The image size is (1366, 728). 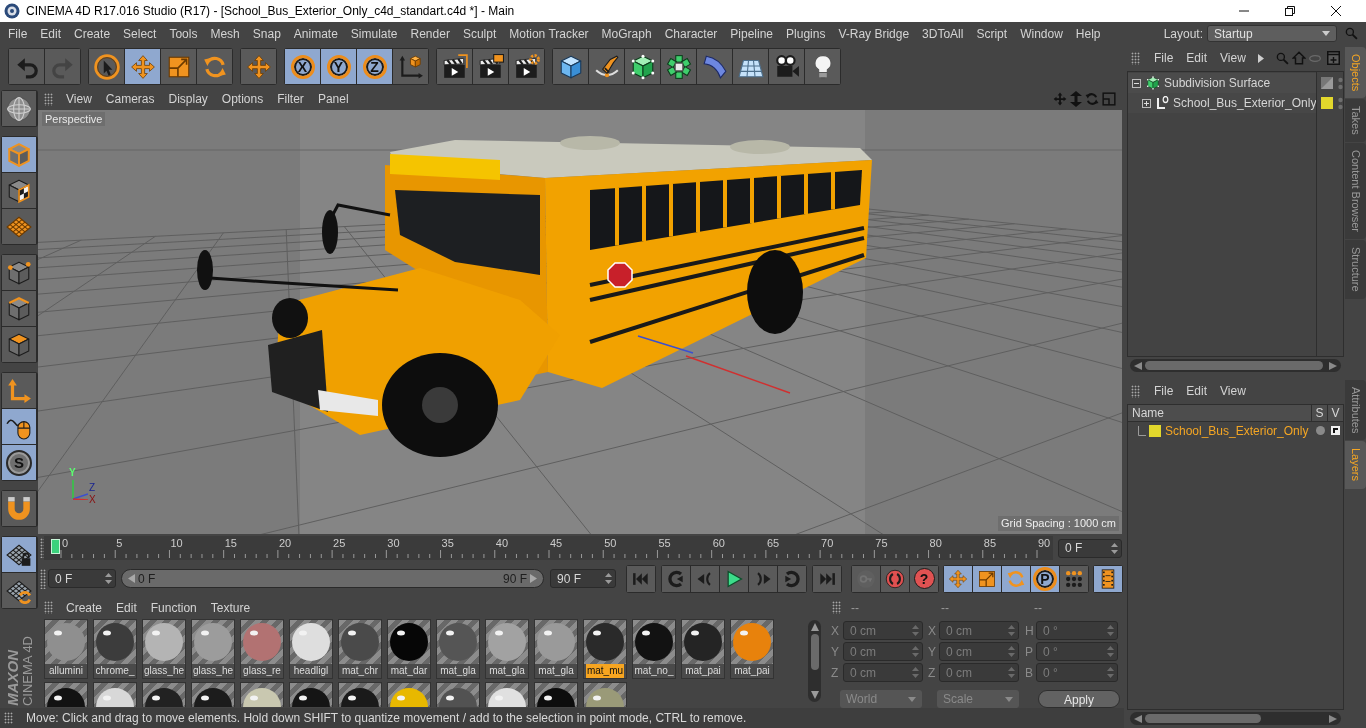 I want to click on texture-mode-button, so click(x=19, y=190).